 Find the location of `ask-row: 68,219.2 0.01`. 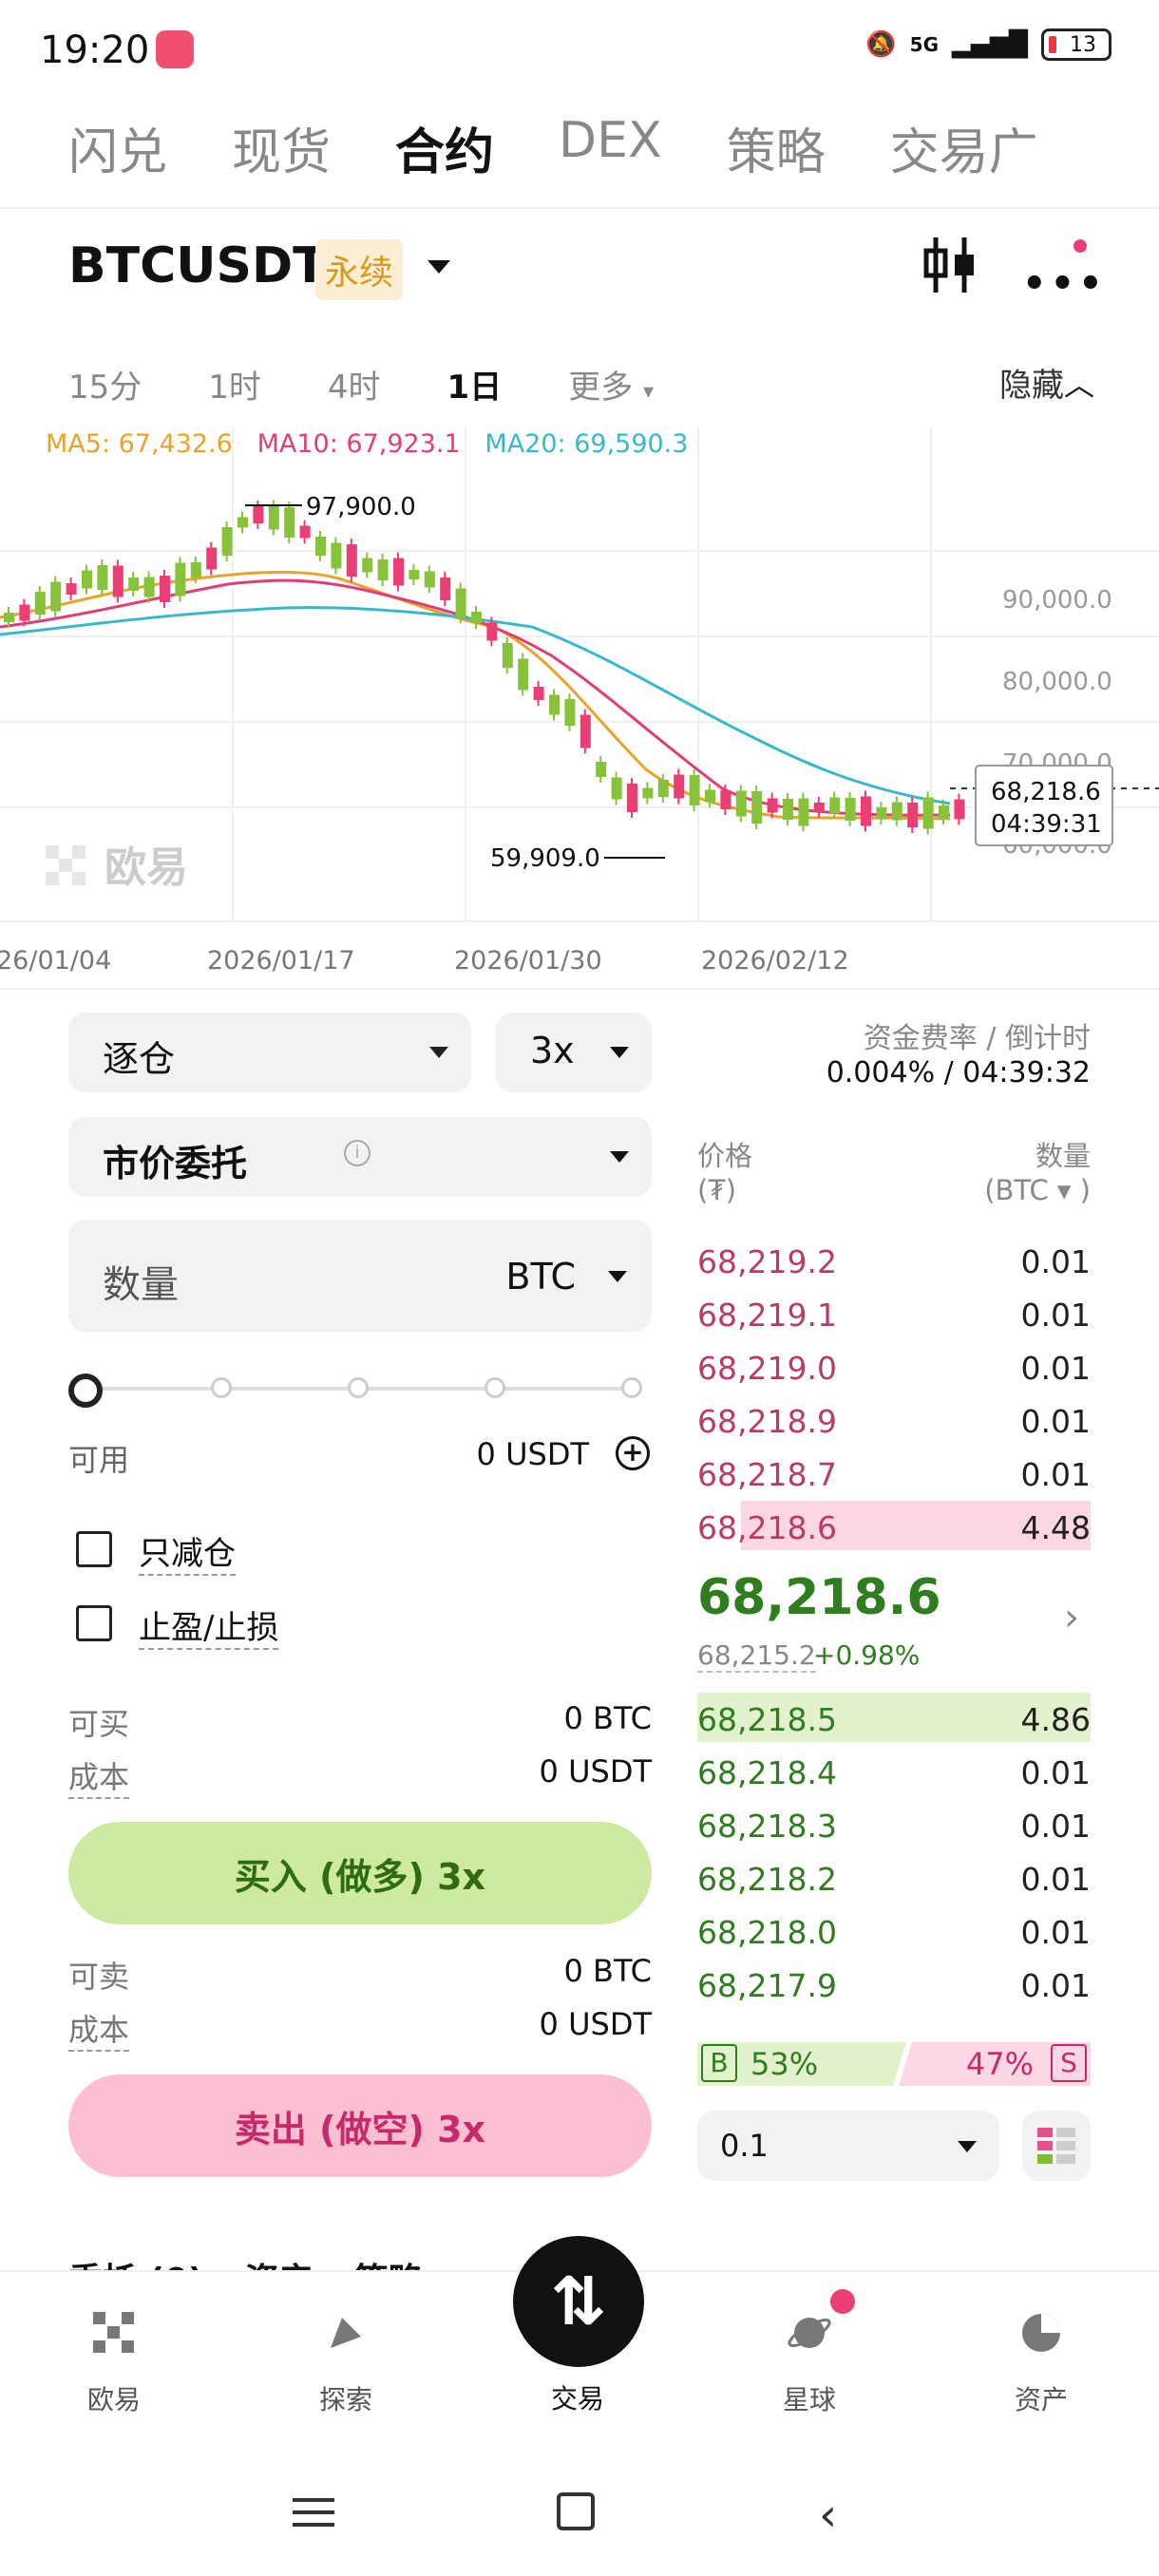

ask-row: 68,219.2 0.01 is located at coordinates (894, 1261).